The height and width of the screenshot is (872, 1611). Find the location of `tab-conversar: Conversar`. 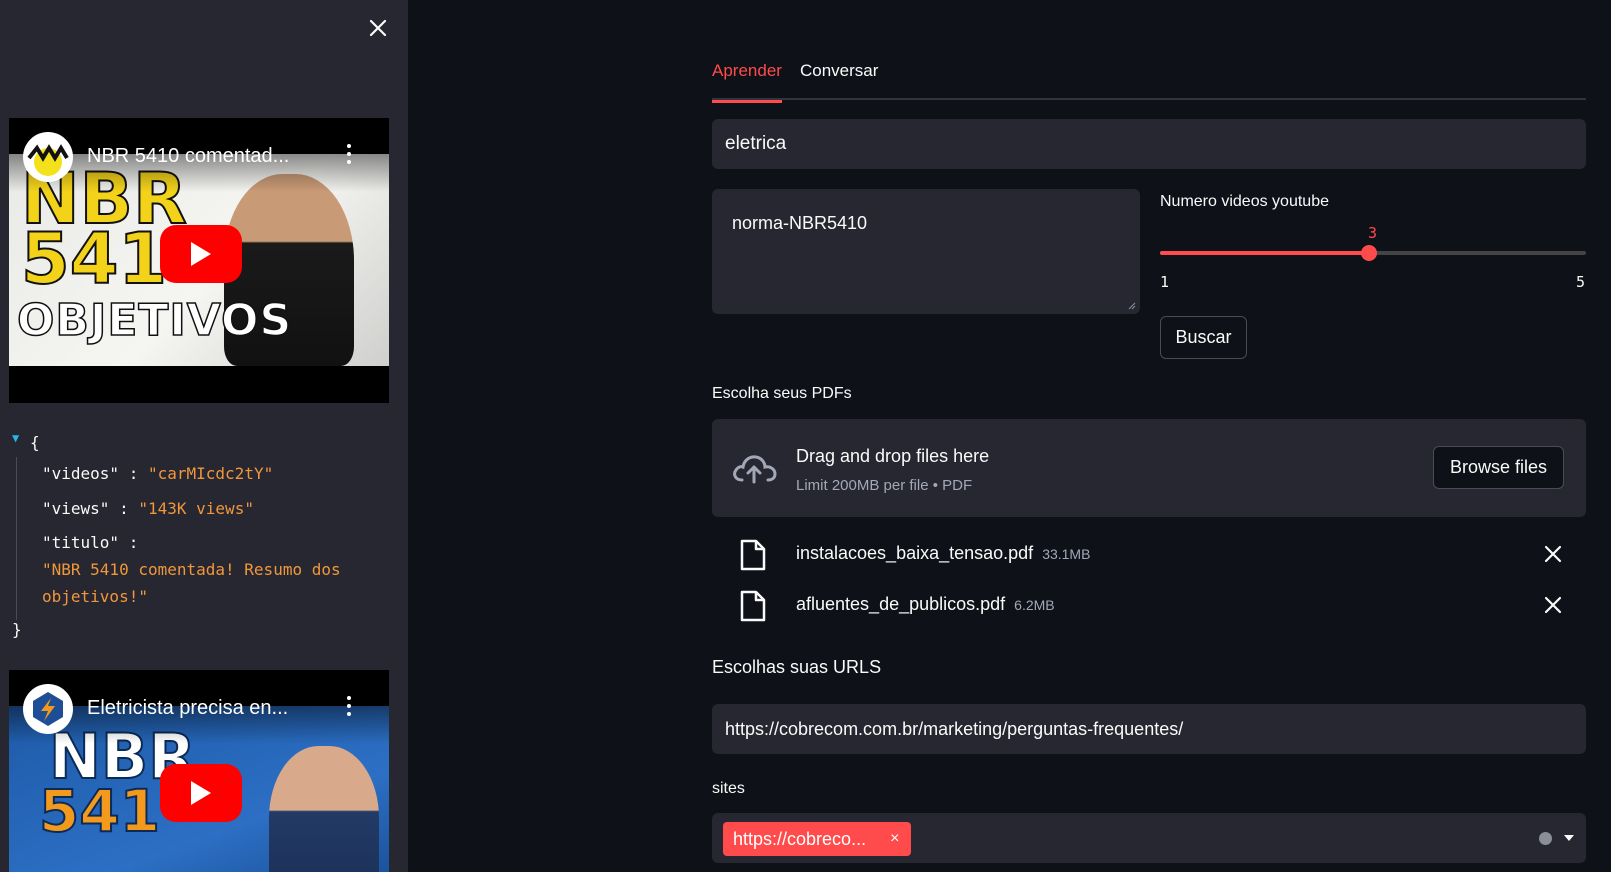

tab-conversar: Conversar is located at coordinates (839, 79).